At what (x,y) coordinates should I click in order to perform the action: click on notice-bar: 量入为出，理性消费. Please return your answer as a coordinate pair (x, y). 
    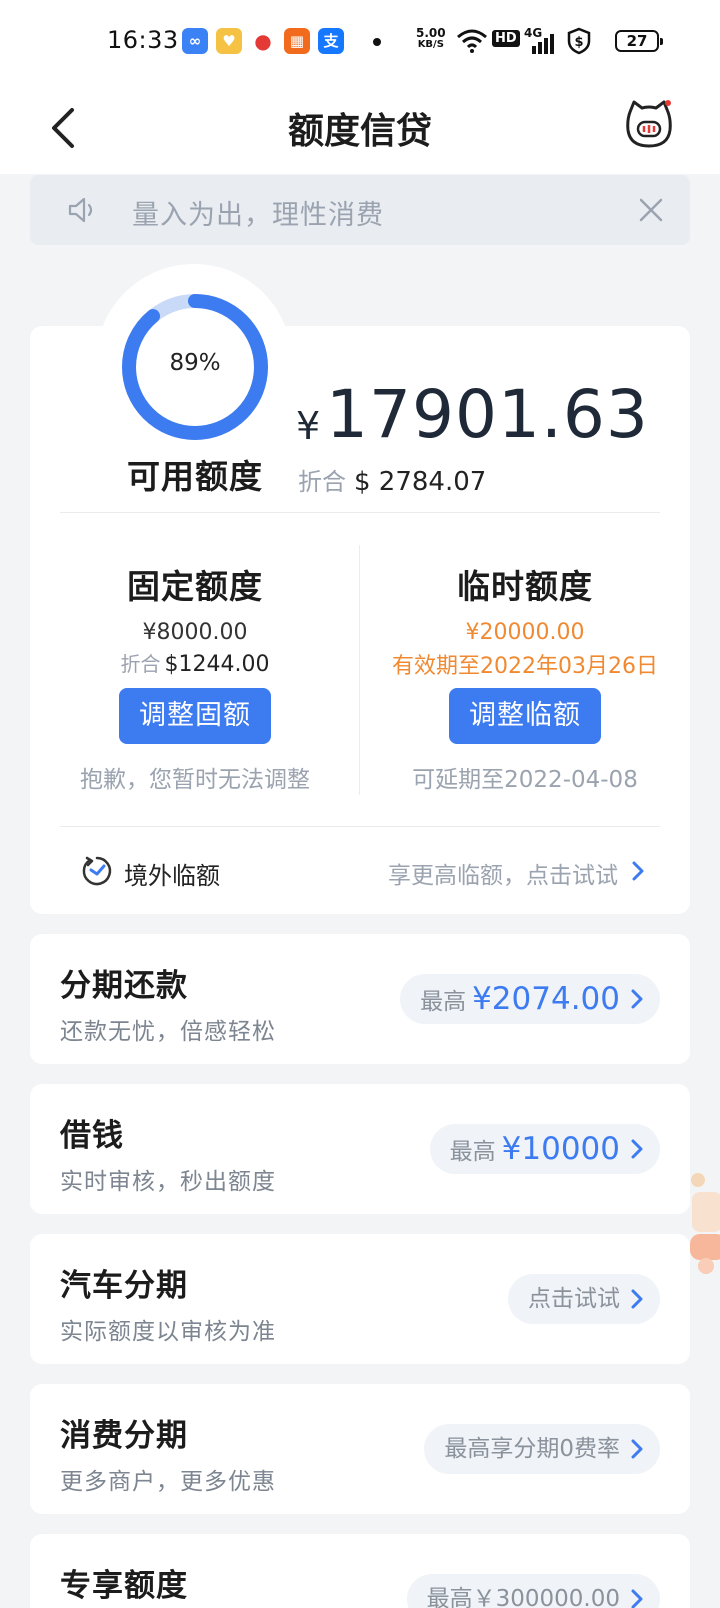
    Looking at the image, I should click on (360, 210).